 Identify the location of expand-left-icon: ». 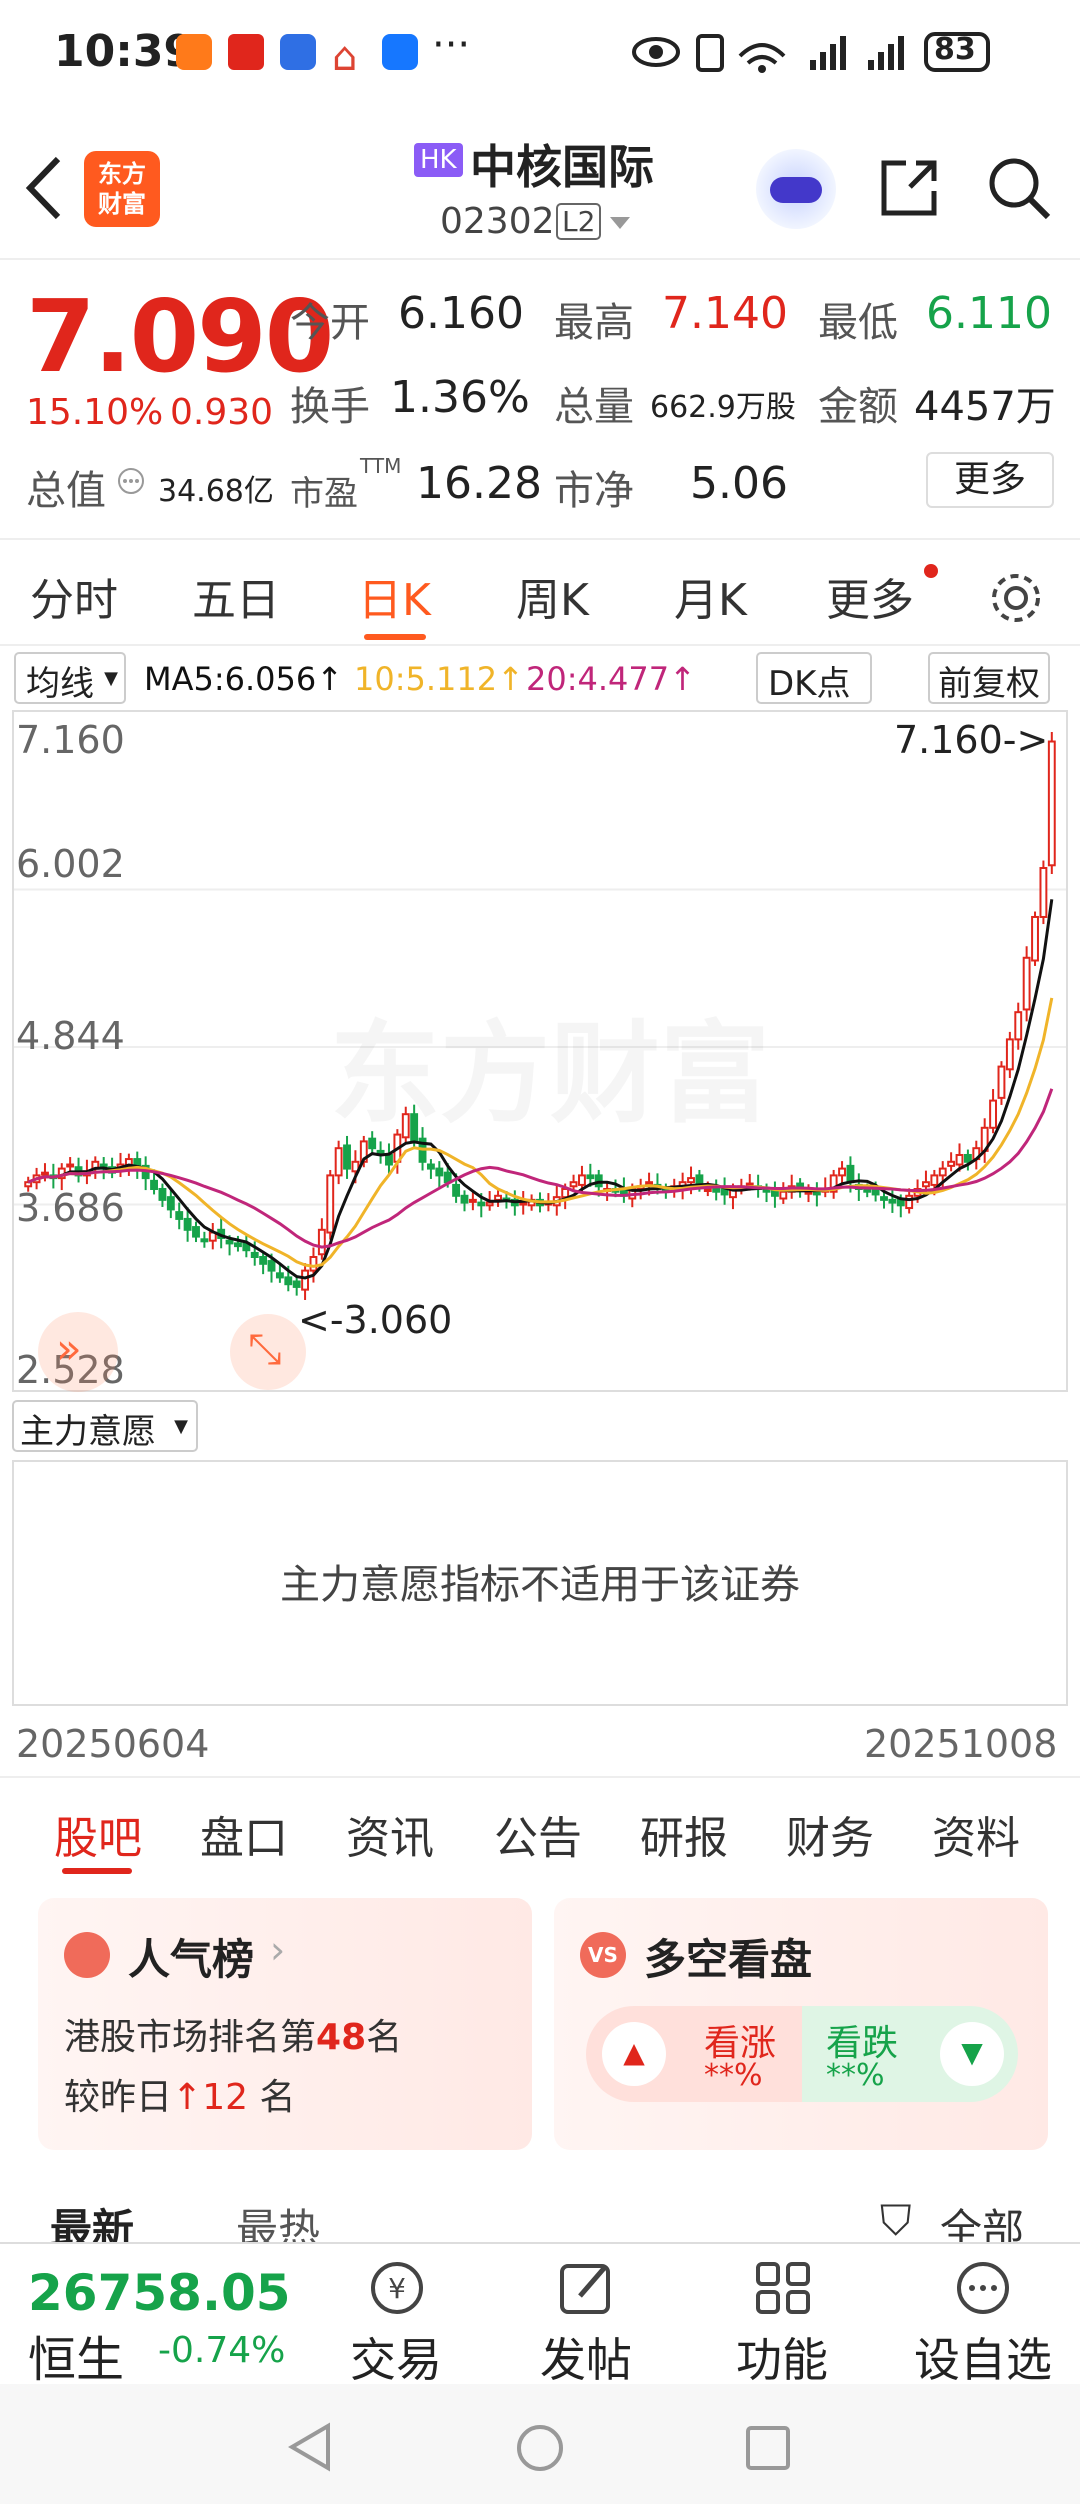
(78, 1352).